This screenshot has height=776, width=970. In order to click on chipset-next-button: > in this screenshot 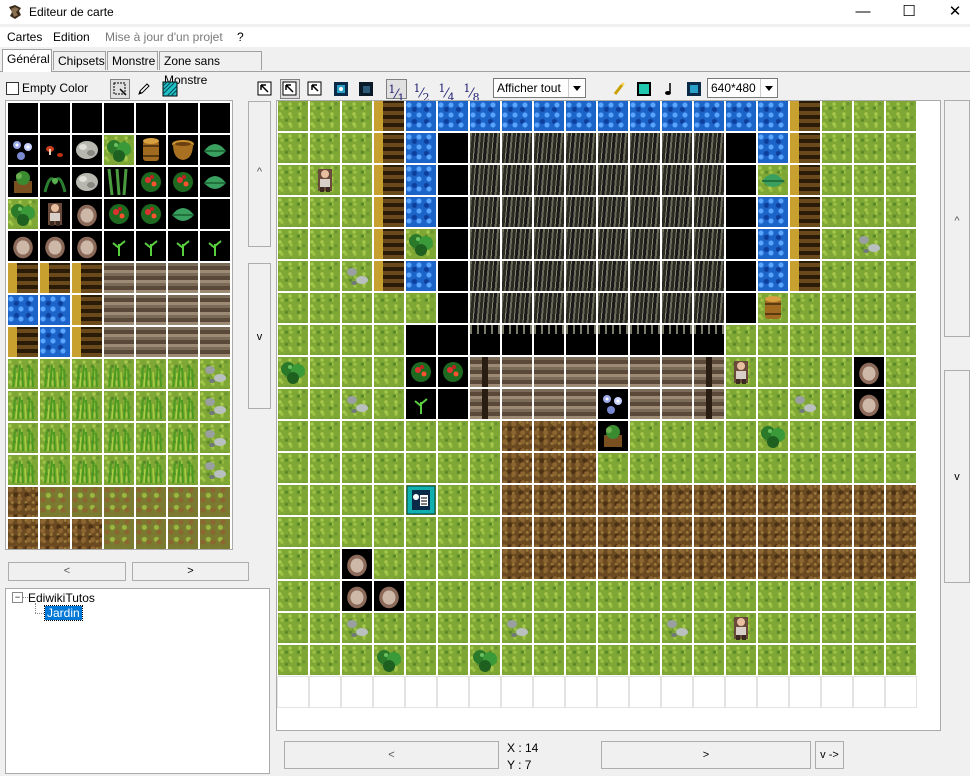, I will do `click(190, 571)`.